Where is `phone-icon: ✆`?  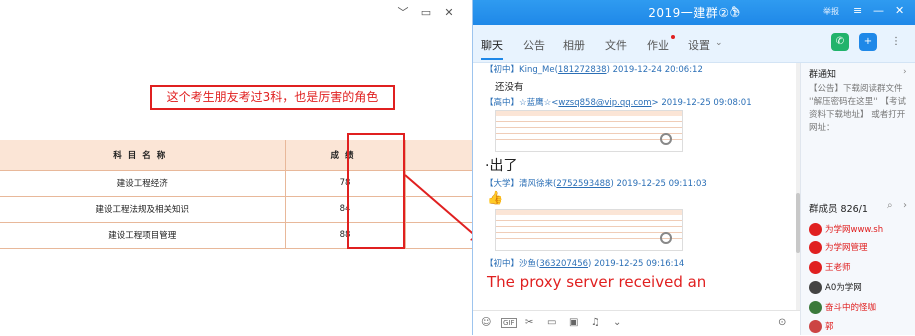
phone-icon: ✆ is located at coordinates (840, 42).